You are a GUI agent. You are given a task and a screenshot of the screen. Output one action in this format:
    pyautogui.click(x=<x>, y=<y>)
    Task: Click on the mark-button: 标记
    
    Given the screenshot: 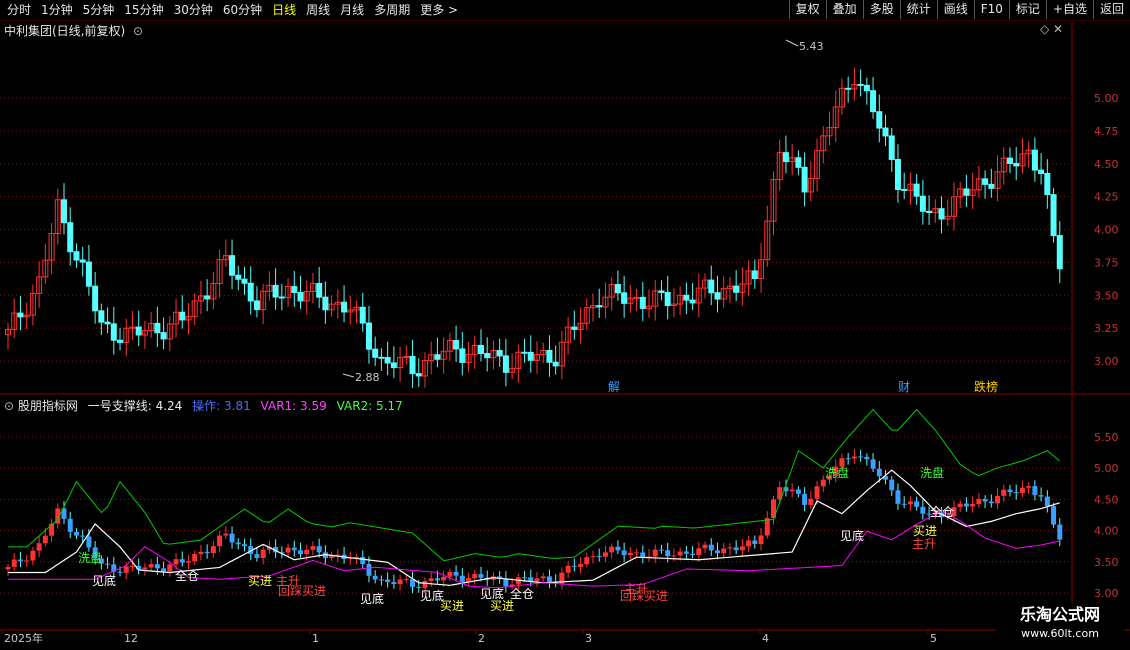 What is the action you would take?
    pyautogui.click(x=1027, y=9)
    